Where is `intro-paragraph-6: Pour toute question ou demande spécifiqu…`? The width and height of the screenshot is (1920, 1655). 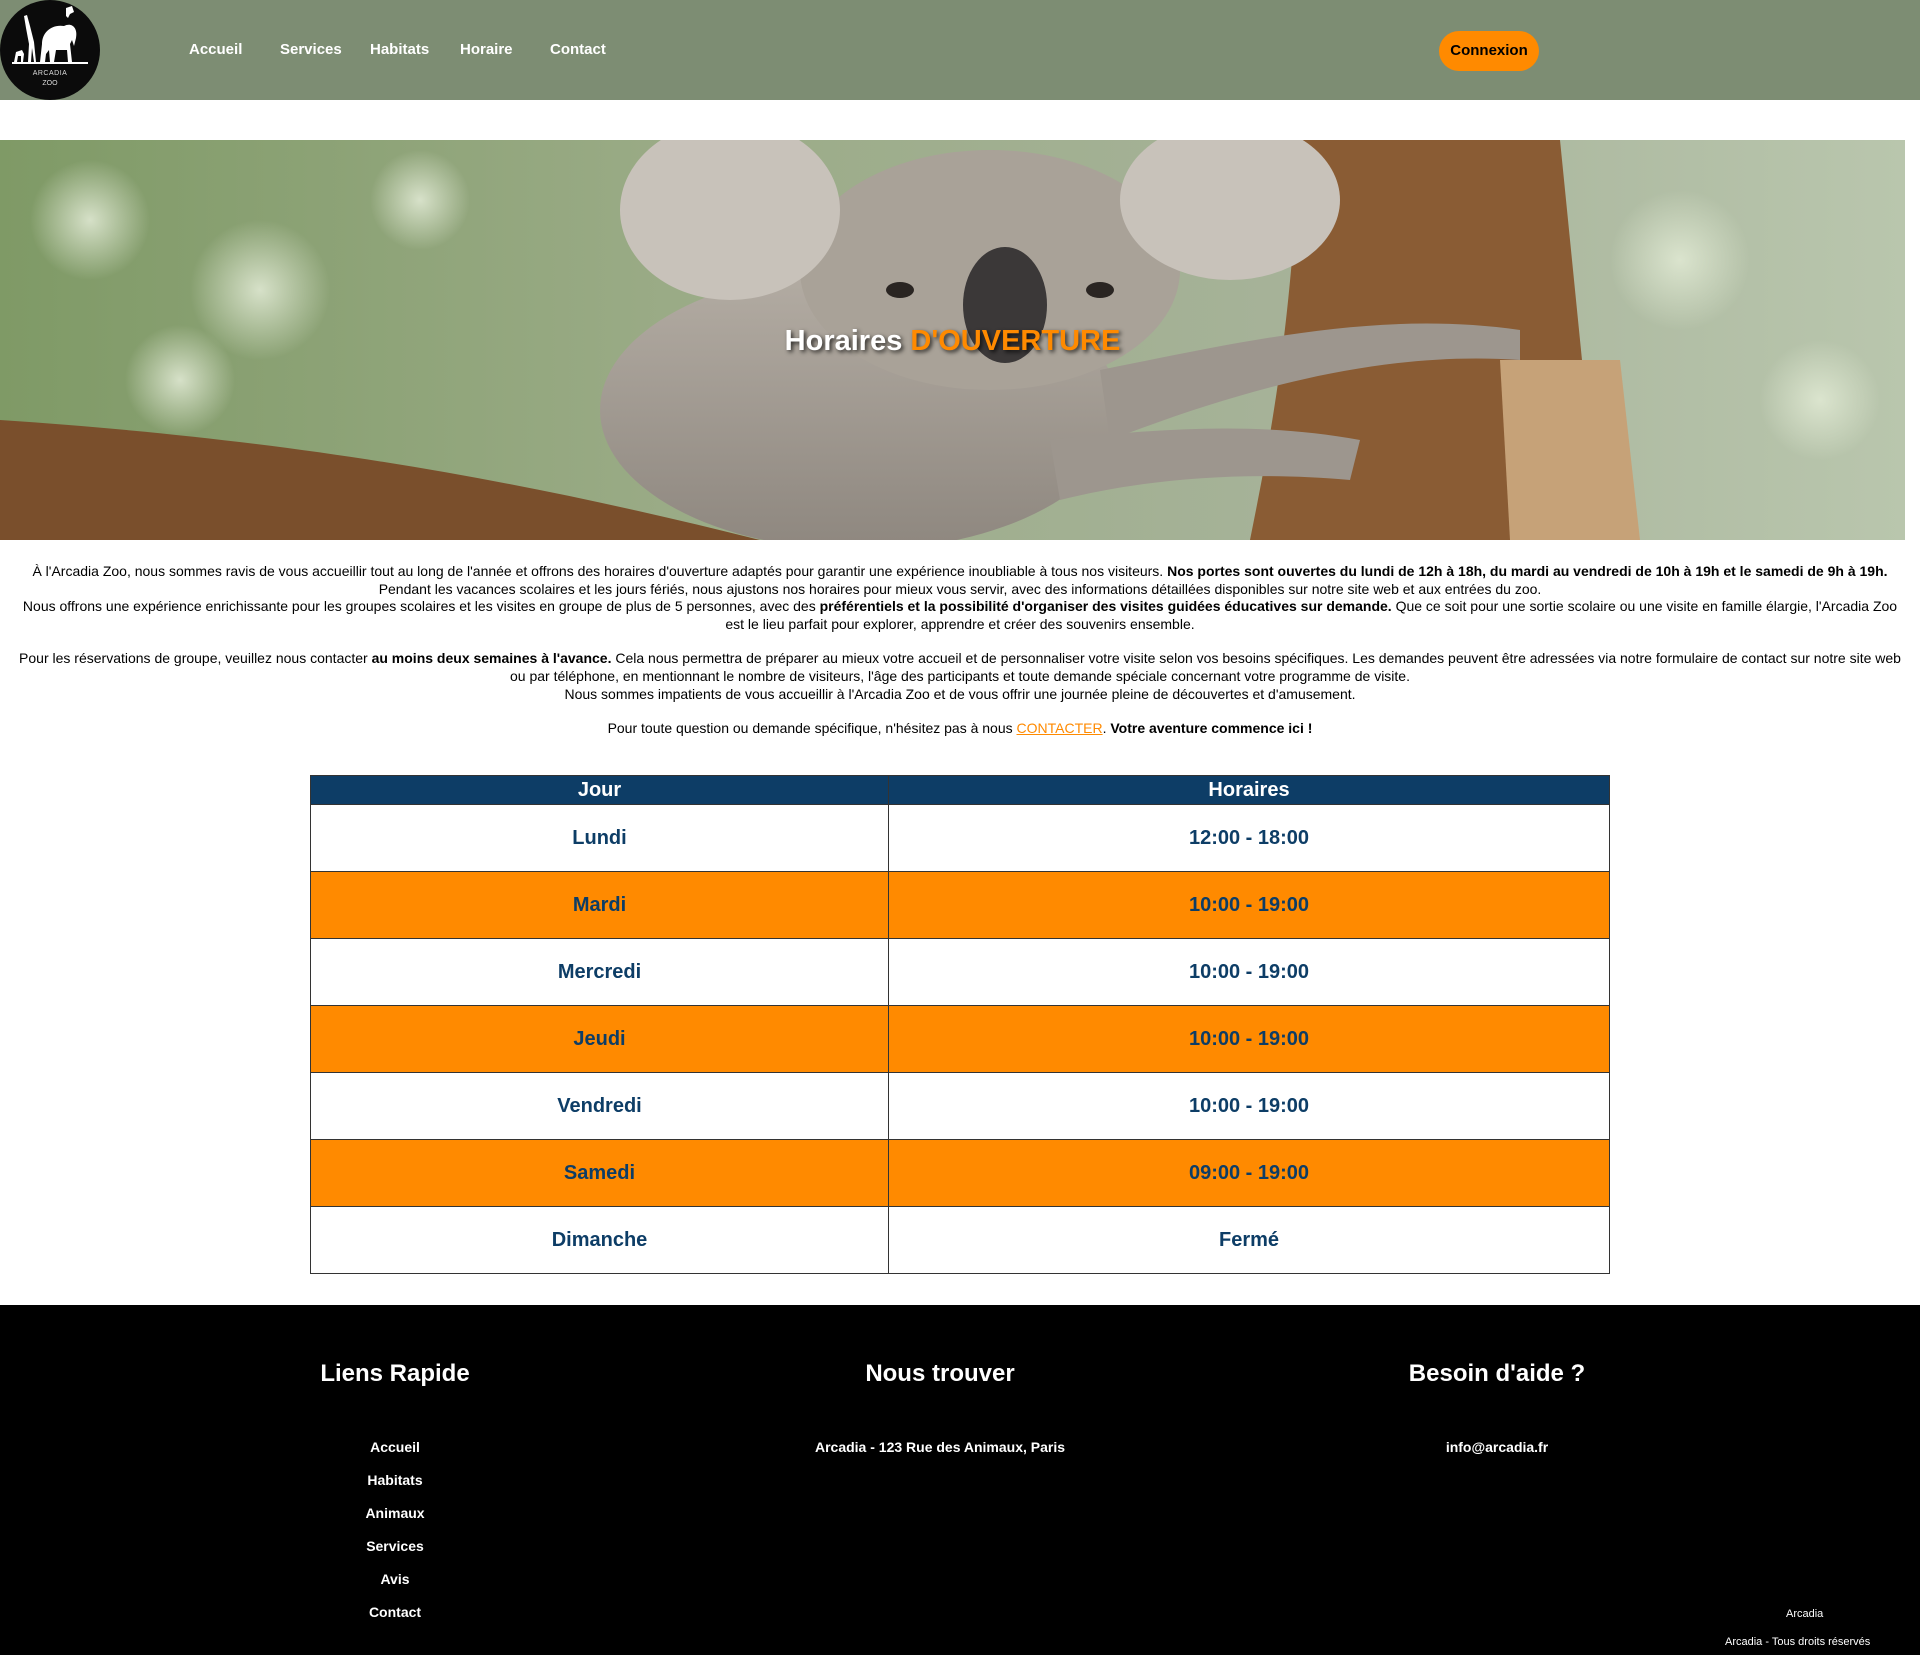
intro-paragraph-6: Pour toute question ou demande spécifiqu… is located at coordinates (960, 729).